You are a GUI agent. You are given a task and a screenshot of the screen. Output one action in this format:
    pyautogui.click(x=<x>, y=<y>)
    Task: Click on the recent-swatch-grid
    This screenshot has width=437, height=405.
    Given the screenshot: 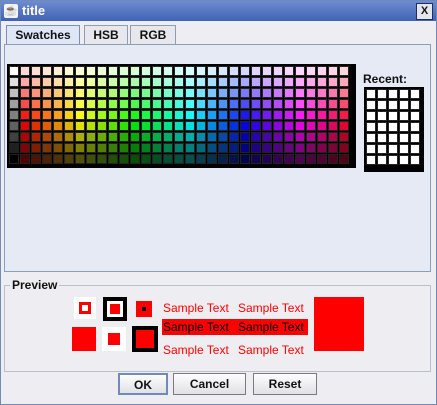 What is the action you would take?
    pyautogui.click(x=394, y=129)
    